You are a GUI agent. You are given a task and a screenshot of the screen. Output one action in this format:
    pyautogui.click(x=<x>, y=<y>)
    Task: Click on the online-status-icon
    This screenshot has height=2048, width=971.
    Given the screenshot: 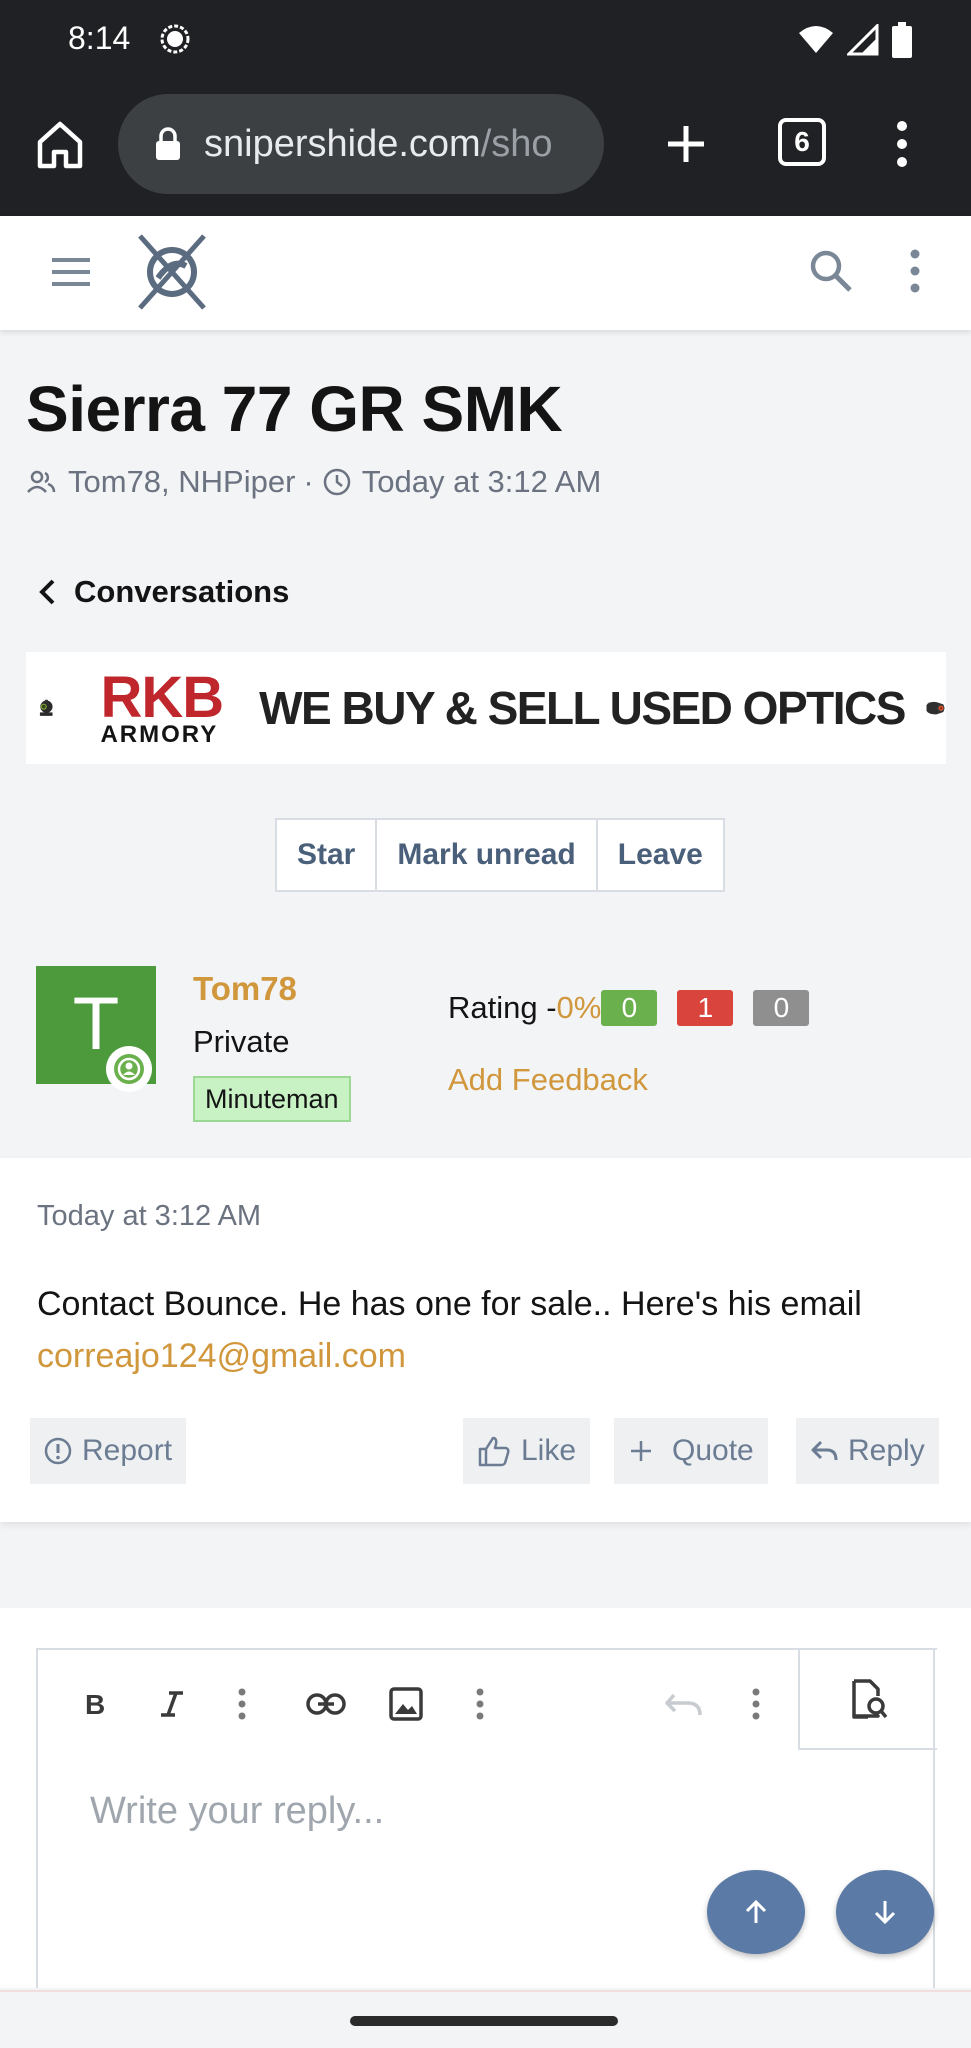 What is the action you would take?
    pyautogui.click(x=129, y=1069)
    